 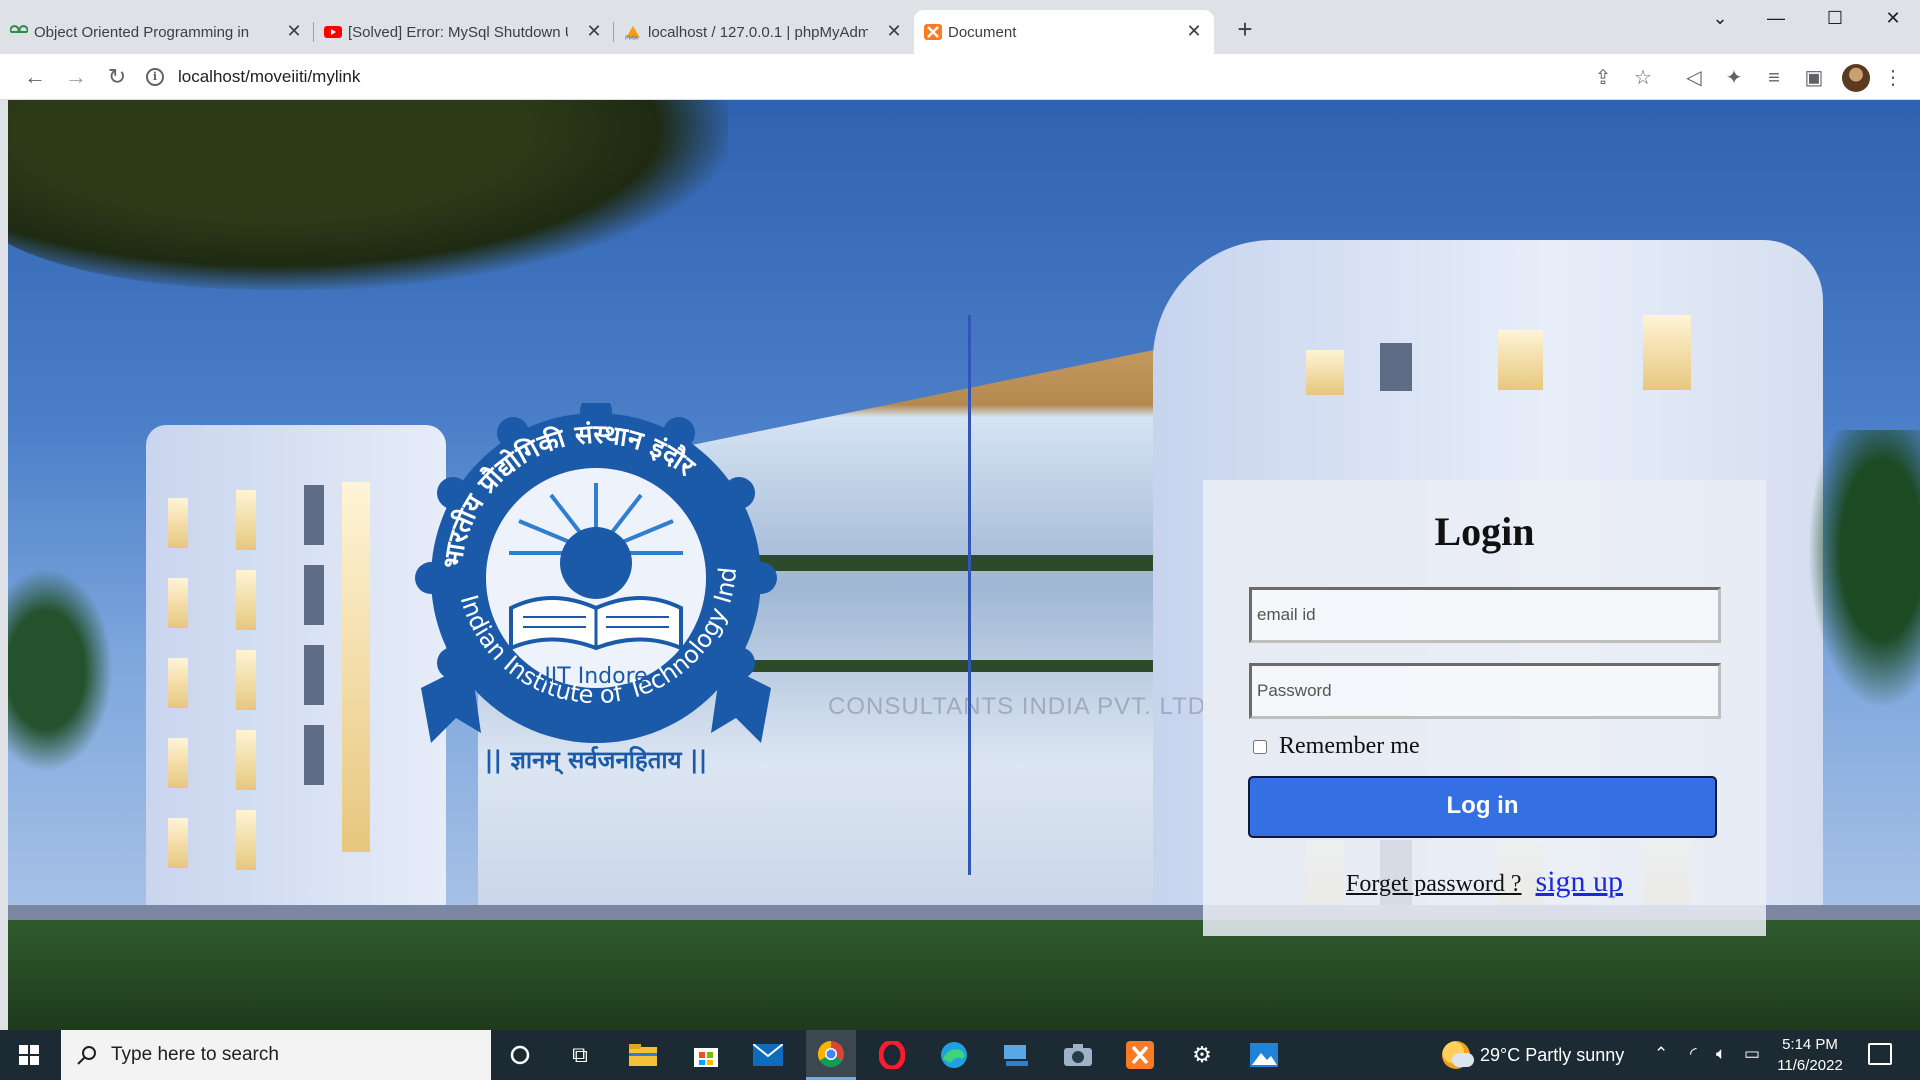 What do you see at coordinates (1694, 78) in the screenshot?
I see `media-icon: ◁` at bounding box center [1694, 78].